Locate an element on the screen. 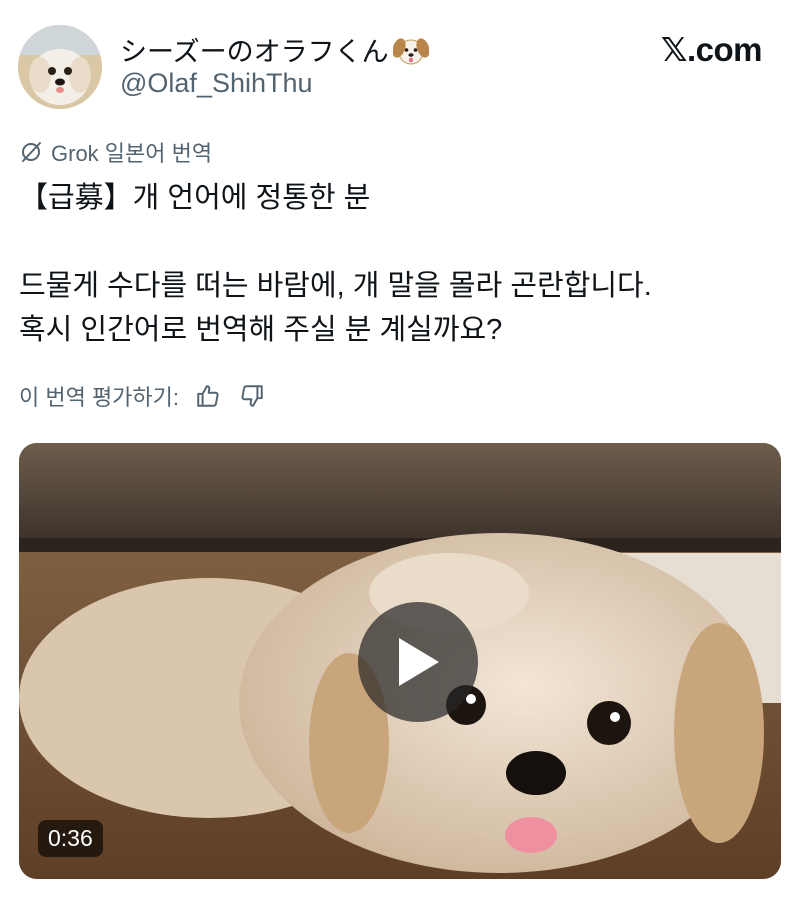  play-button is located at coordinates (418, 662).